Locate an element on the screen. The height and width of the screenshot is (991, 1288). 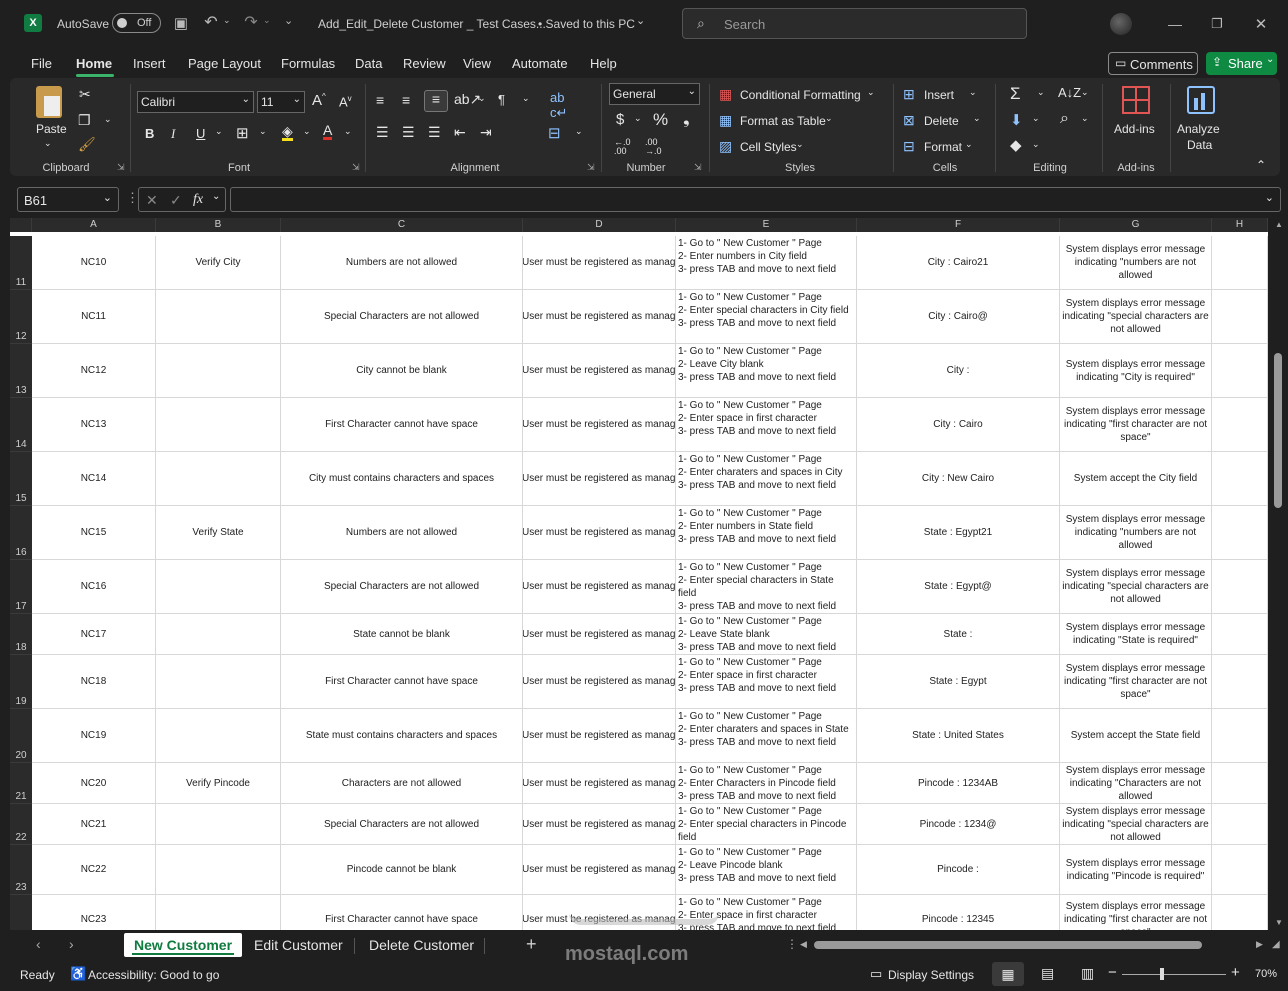
fill-color-icon: ◈ is located at coordinates (287, 132).